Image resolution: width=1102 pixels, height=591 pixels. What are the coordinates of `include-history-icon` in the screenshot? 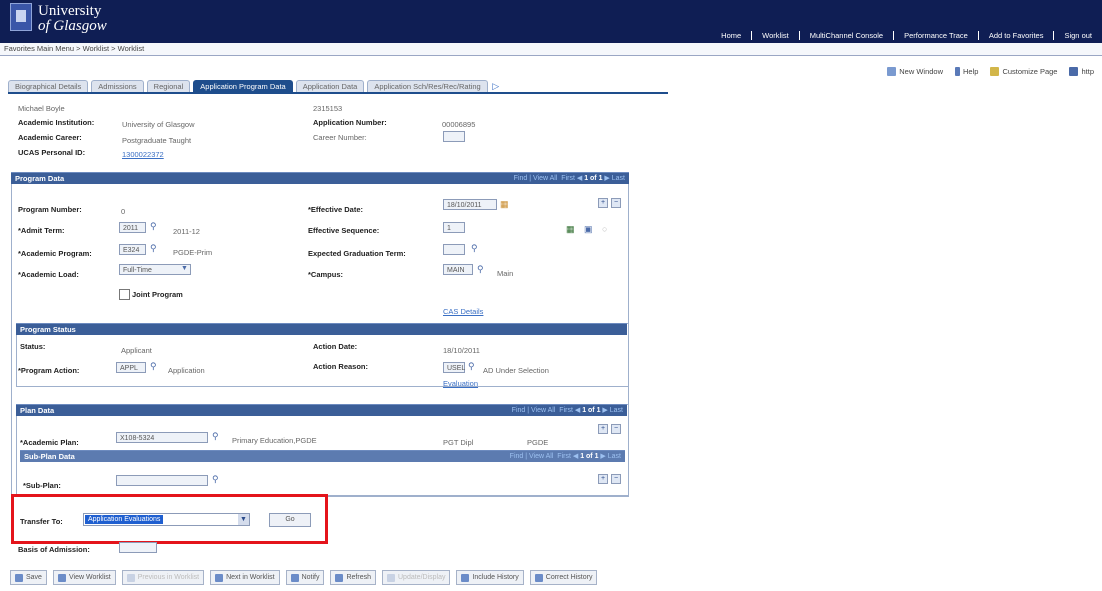 It's located at (465, 577).